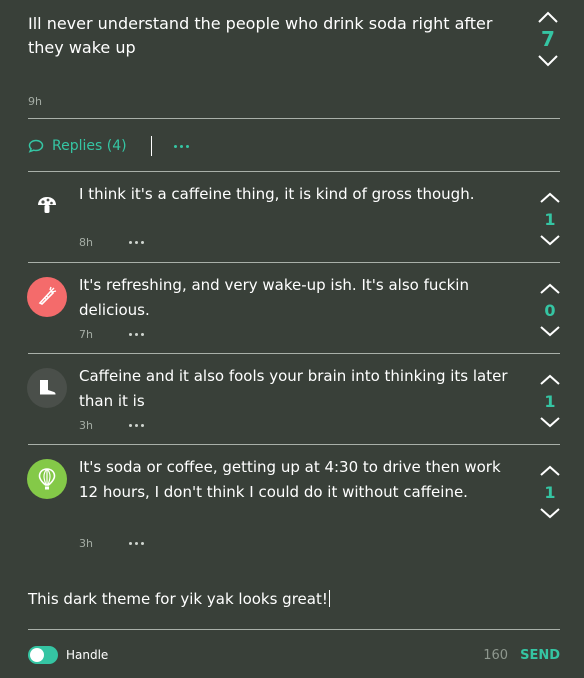 Image resolution: width=584 pixels, height=678 pixels. I want to click on post-more-options, so click(181, 146).